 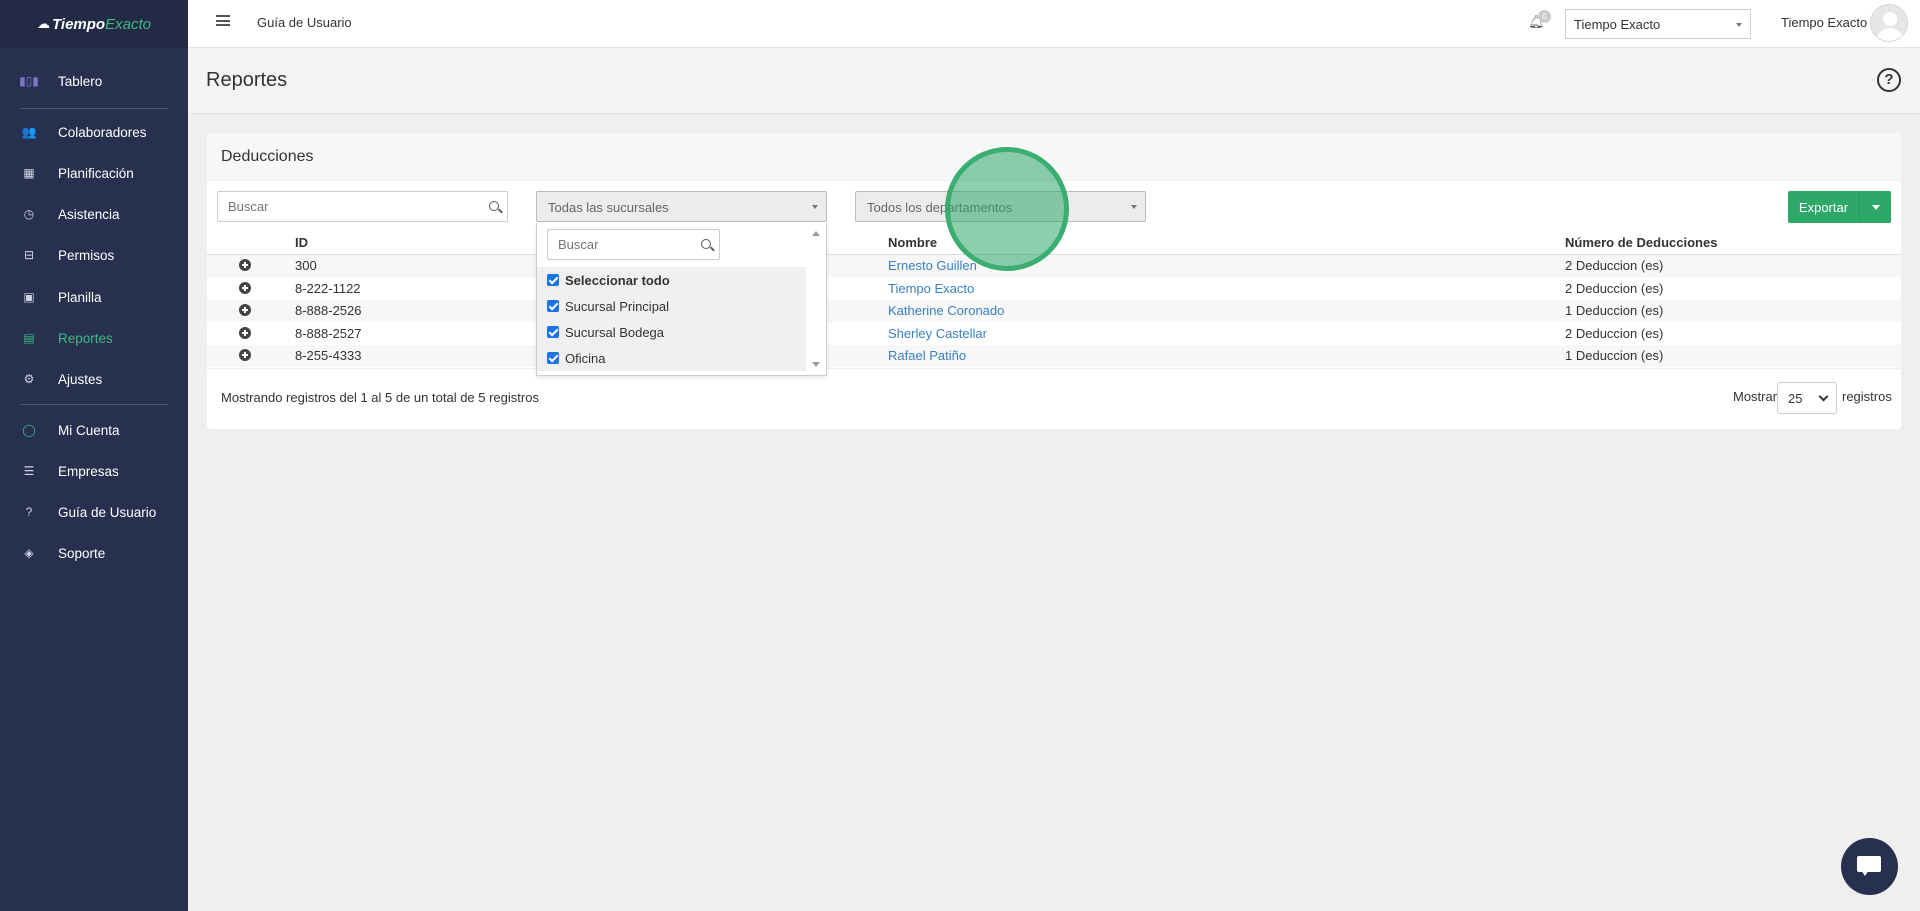 I want to click on sidebar-item-label: Empresas, so click(x=88, y=471).